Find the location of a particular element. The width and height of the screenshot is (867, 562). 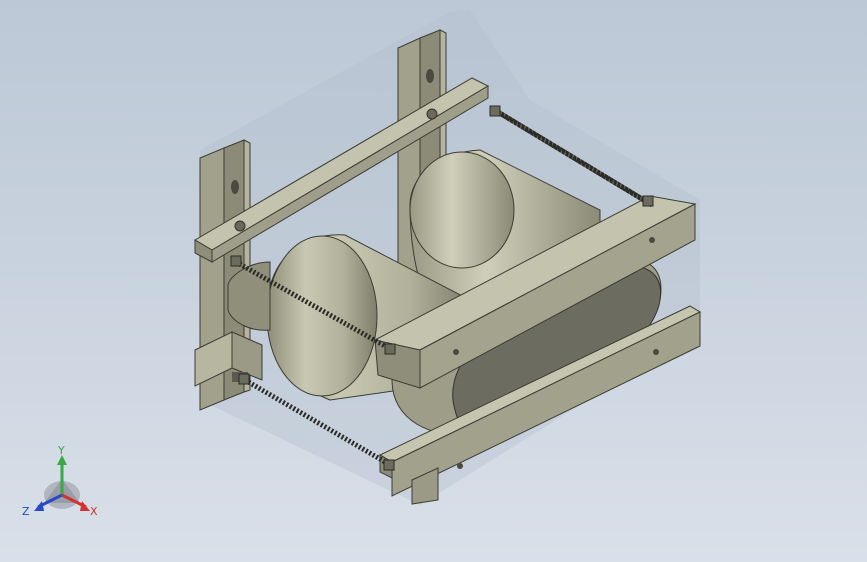

x-axis-arrow is located at coordinates (85, 506).